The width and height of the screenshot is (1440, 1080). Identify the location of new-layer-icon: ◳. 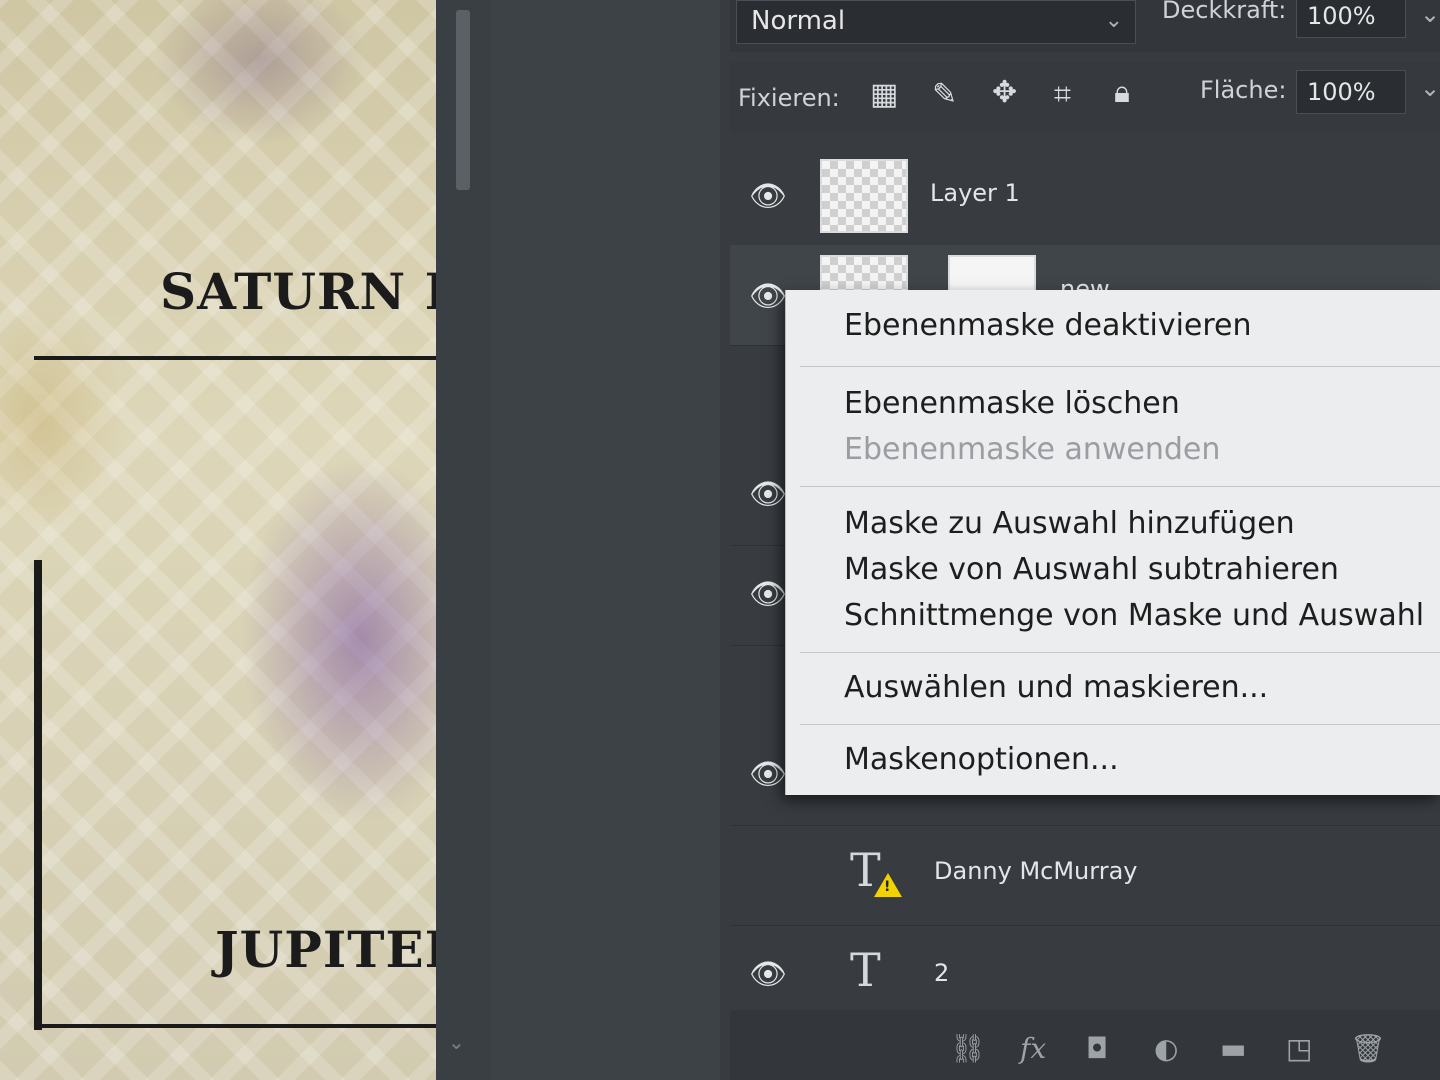
(1299, 1048).